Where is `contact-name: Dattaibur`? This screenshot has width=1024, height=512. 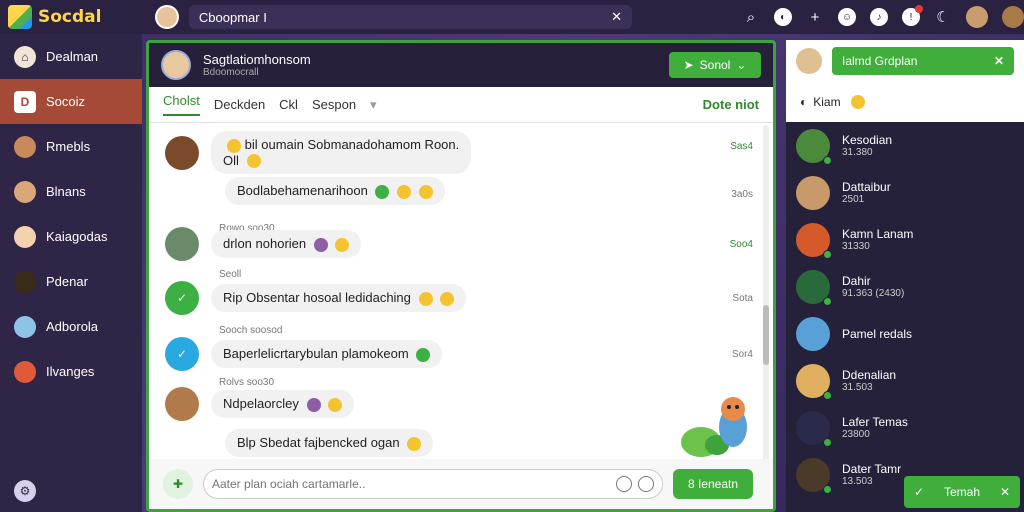 contact-name: Dattaibur is located at coordinates (866, 187).